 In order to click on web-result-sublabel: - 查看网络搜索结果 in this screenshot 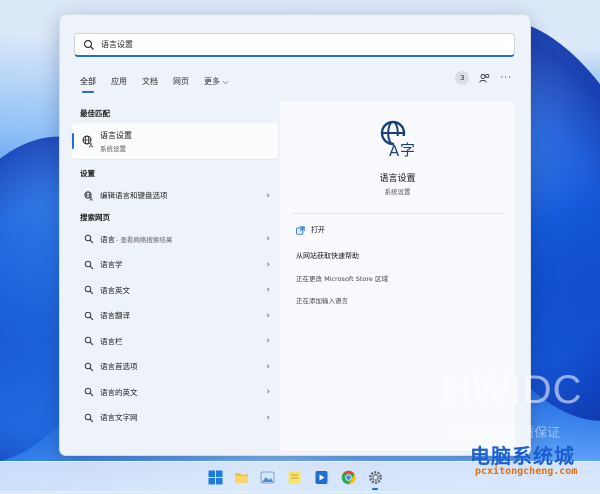, I will do `click(144, 240)`.